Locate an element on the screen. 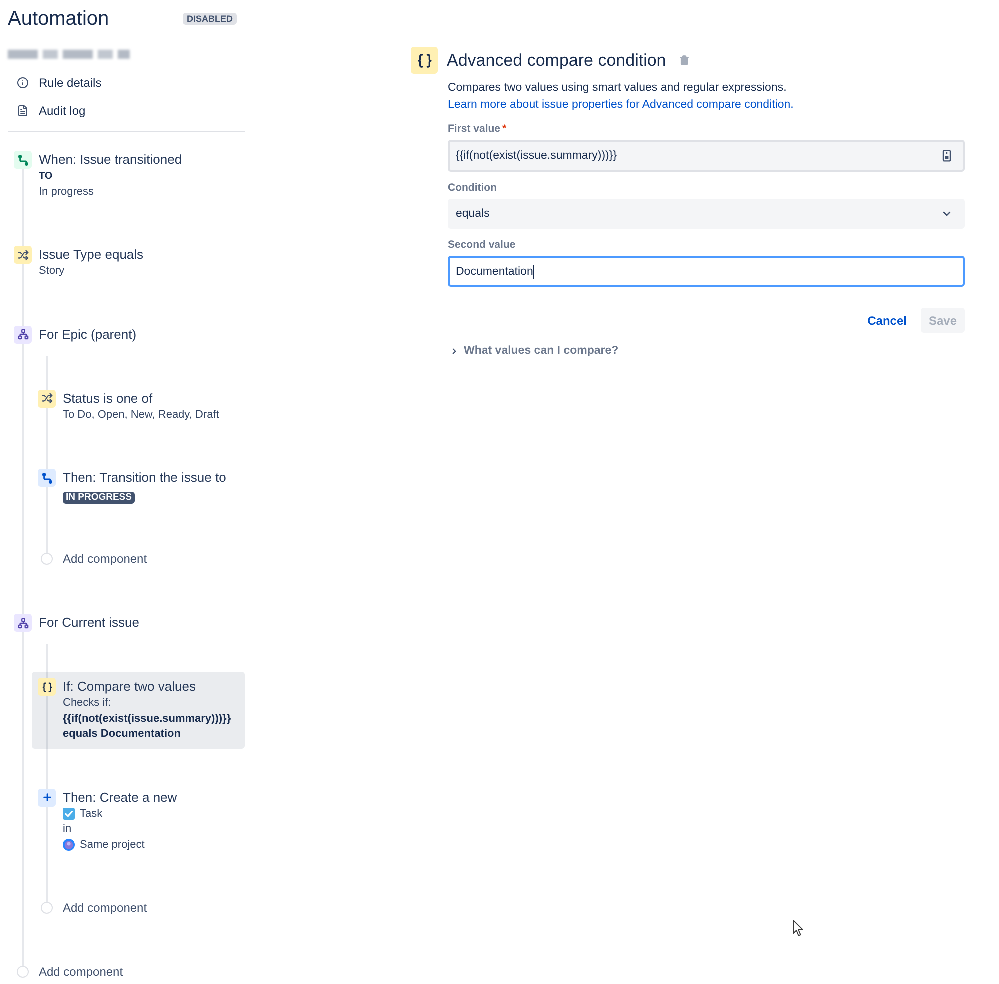 The width and height of the screenshot is (999, 984). component-card: Then: Transition the issue to IN PROGRESS is located at coordinates (138, 486).